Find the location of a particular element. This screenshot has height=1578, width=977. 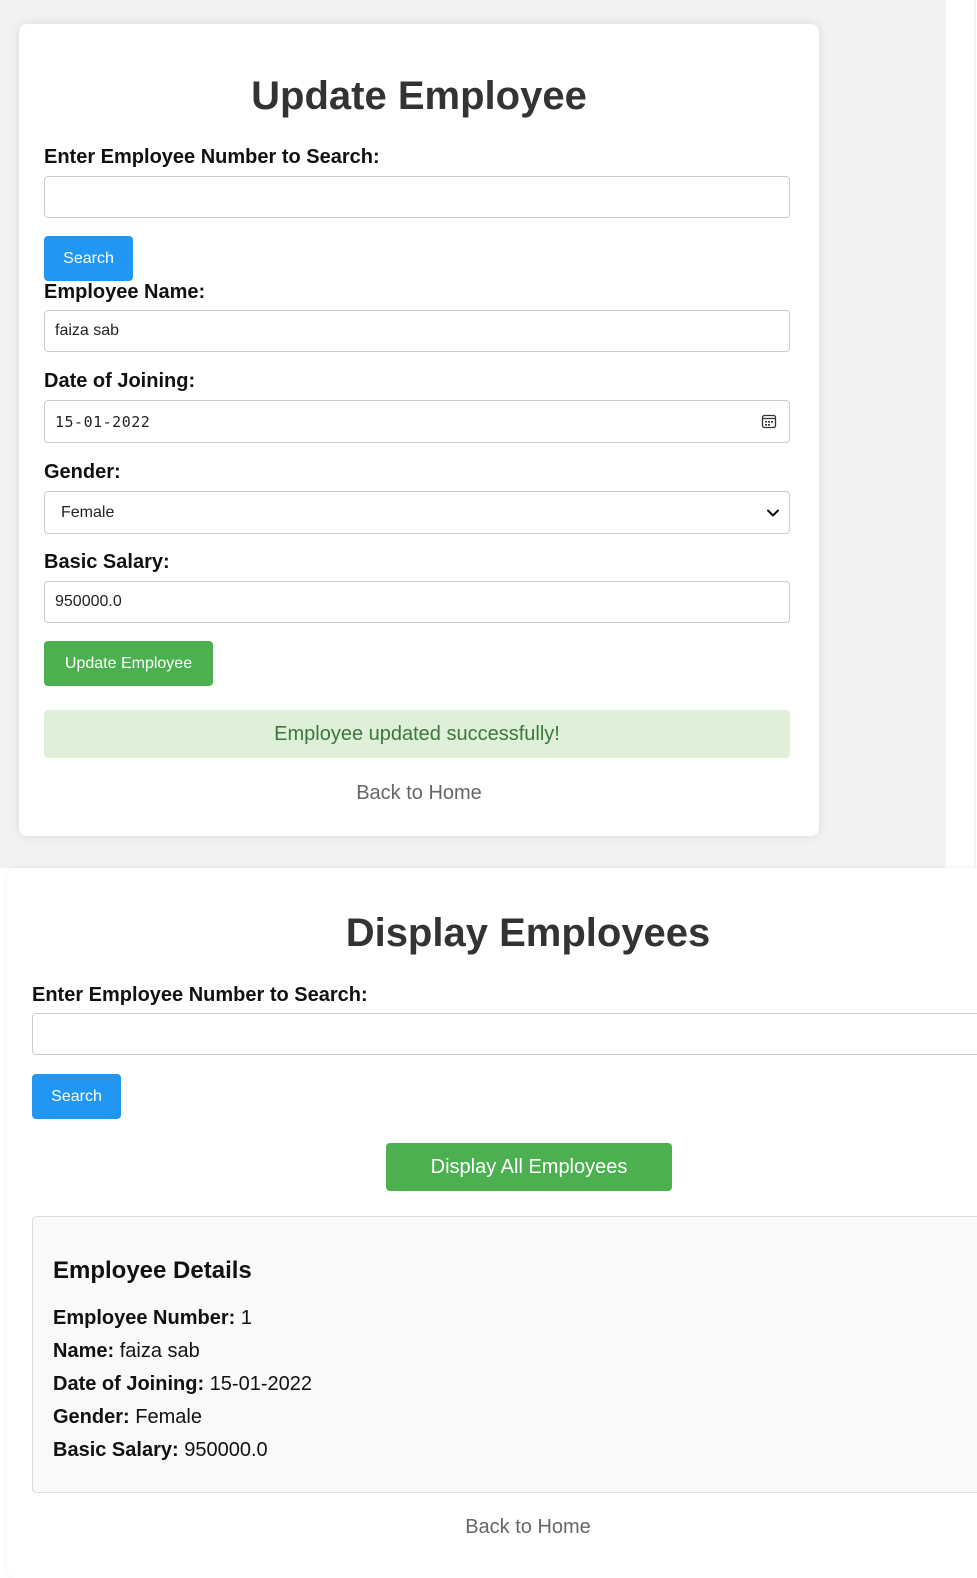

date-of-joining-input: 15-01-2022 is located at coordinates (417, 421).